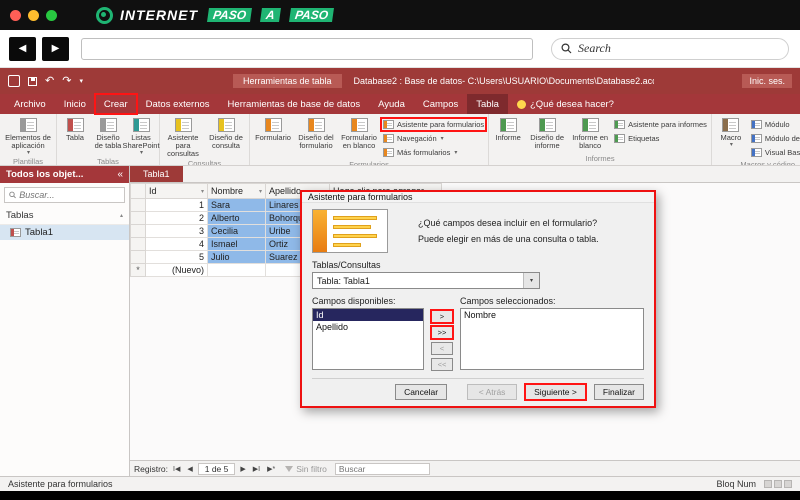  I want to click on cell-id: 1, so click(176, 205).